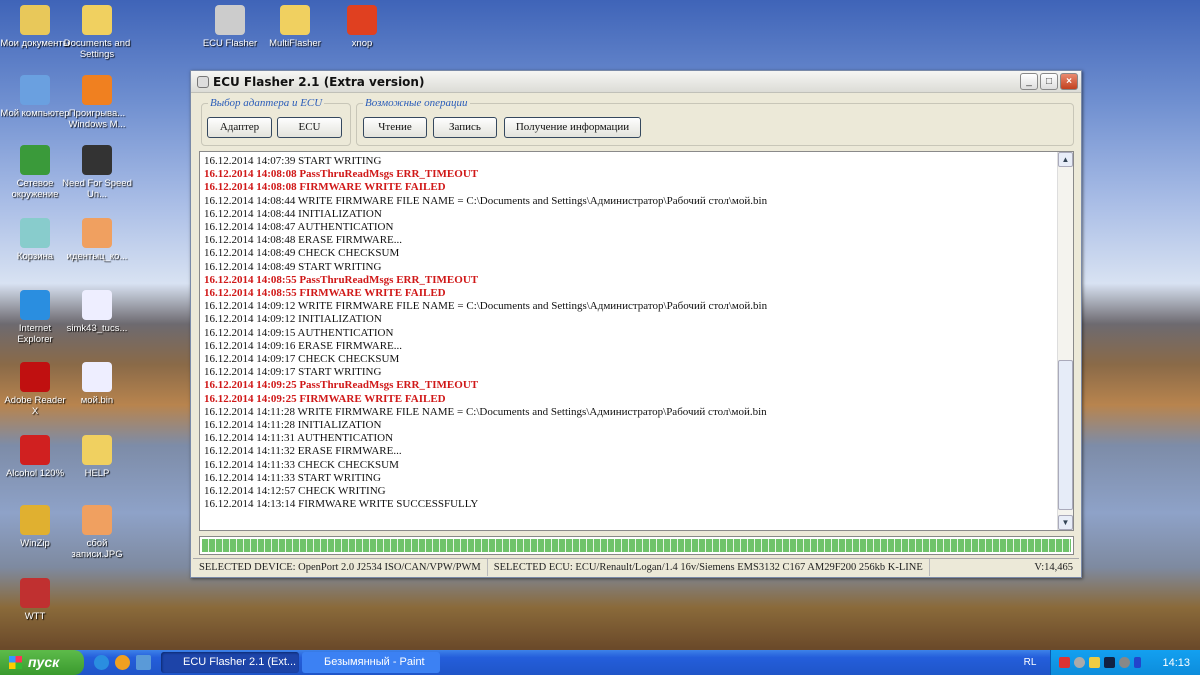 The height and width of the screenshot is (675, 1200). What do you see at coordinates (1064, 662) in the screenshot?
I see `network-icon` at bounding box center [1064, 662].